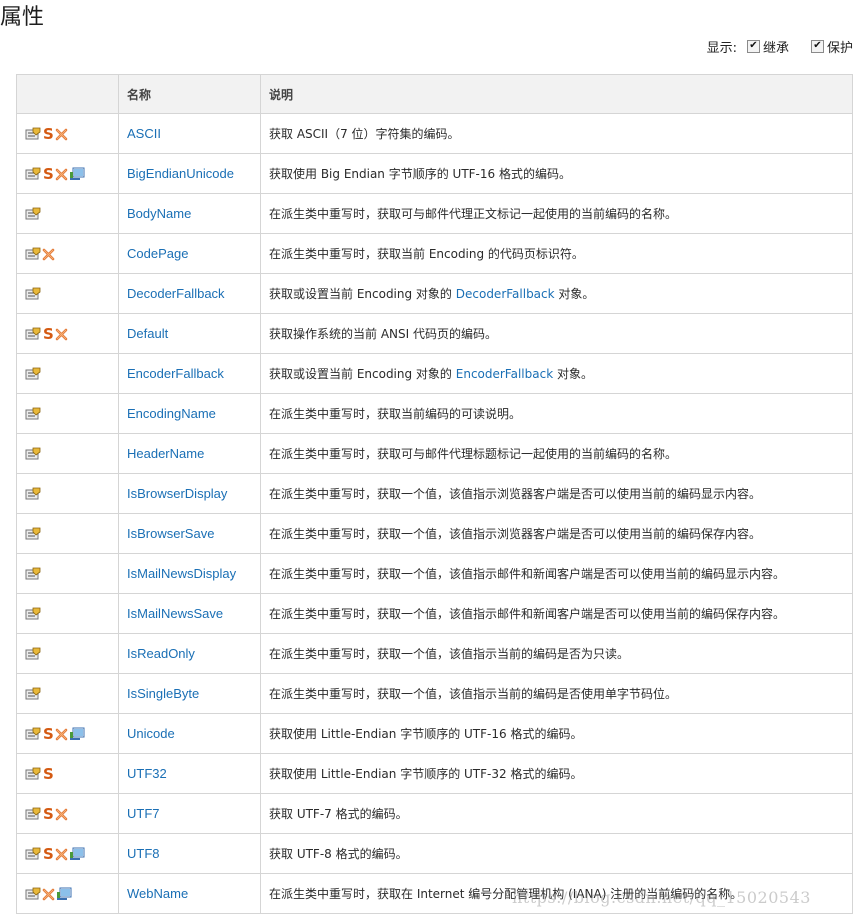  Describe the element at coordinates (556, 813) in the screenshot. I see `member-description-cell: 获取 UTF-7 格式的编码。` at that location.